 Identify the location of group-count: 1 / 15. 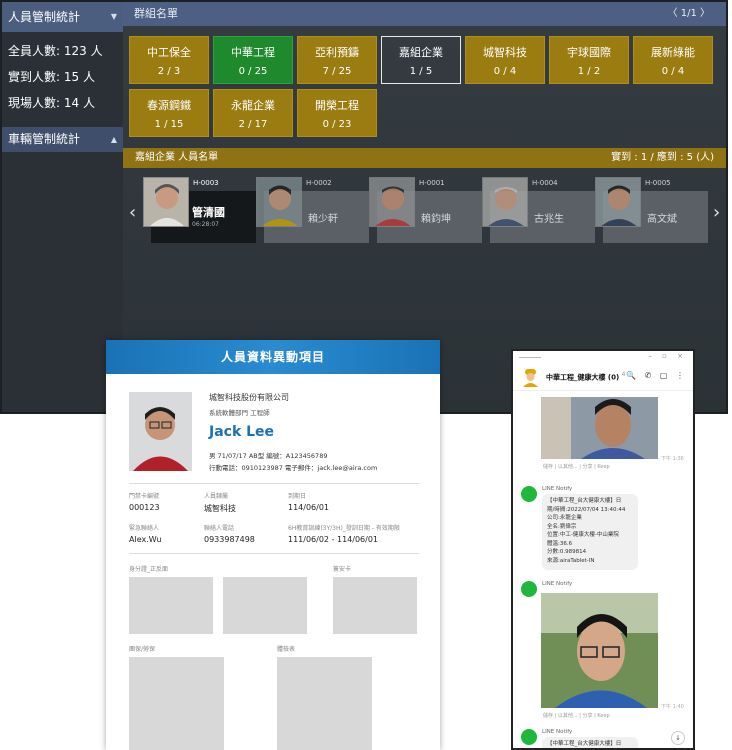
(169, 124).